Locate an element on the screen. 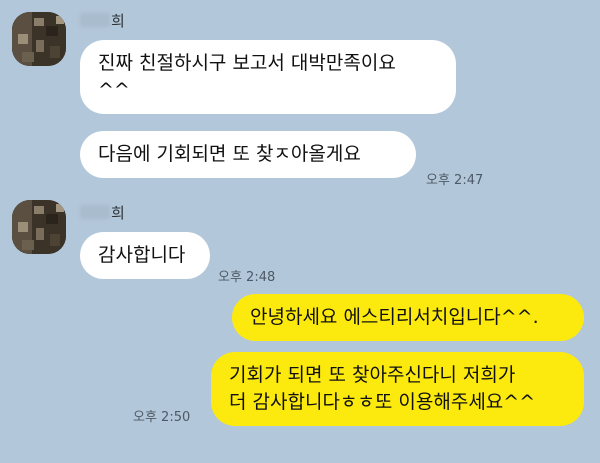 Image resolution: width=600 pixels, height=463 pixels. message-bubble: 진짜 친절하시구 보고서 대박만족이요 ^^ is located at coordinates (268, 77).